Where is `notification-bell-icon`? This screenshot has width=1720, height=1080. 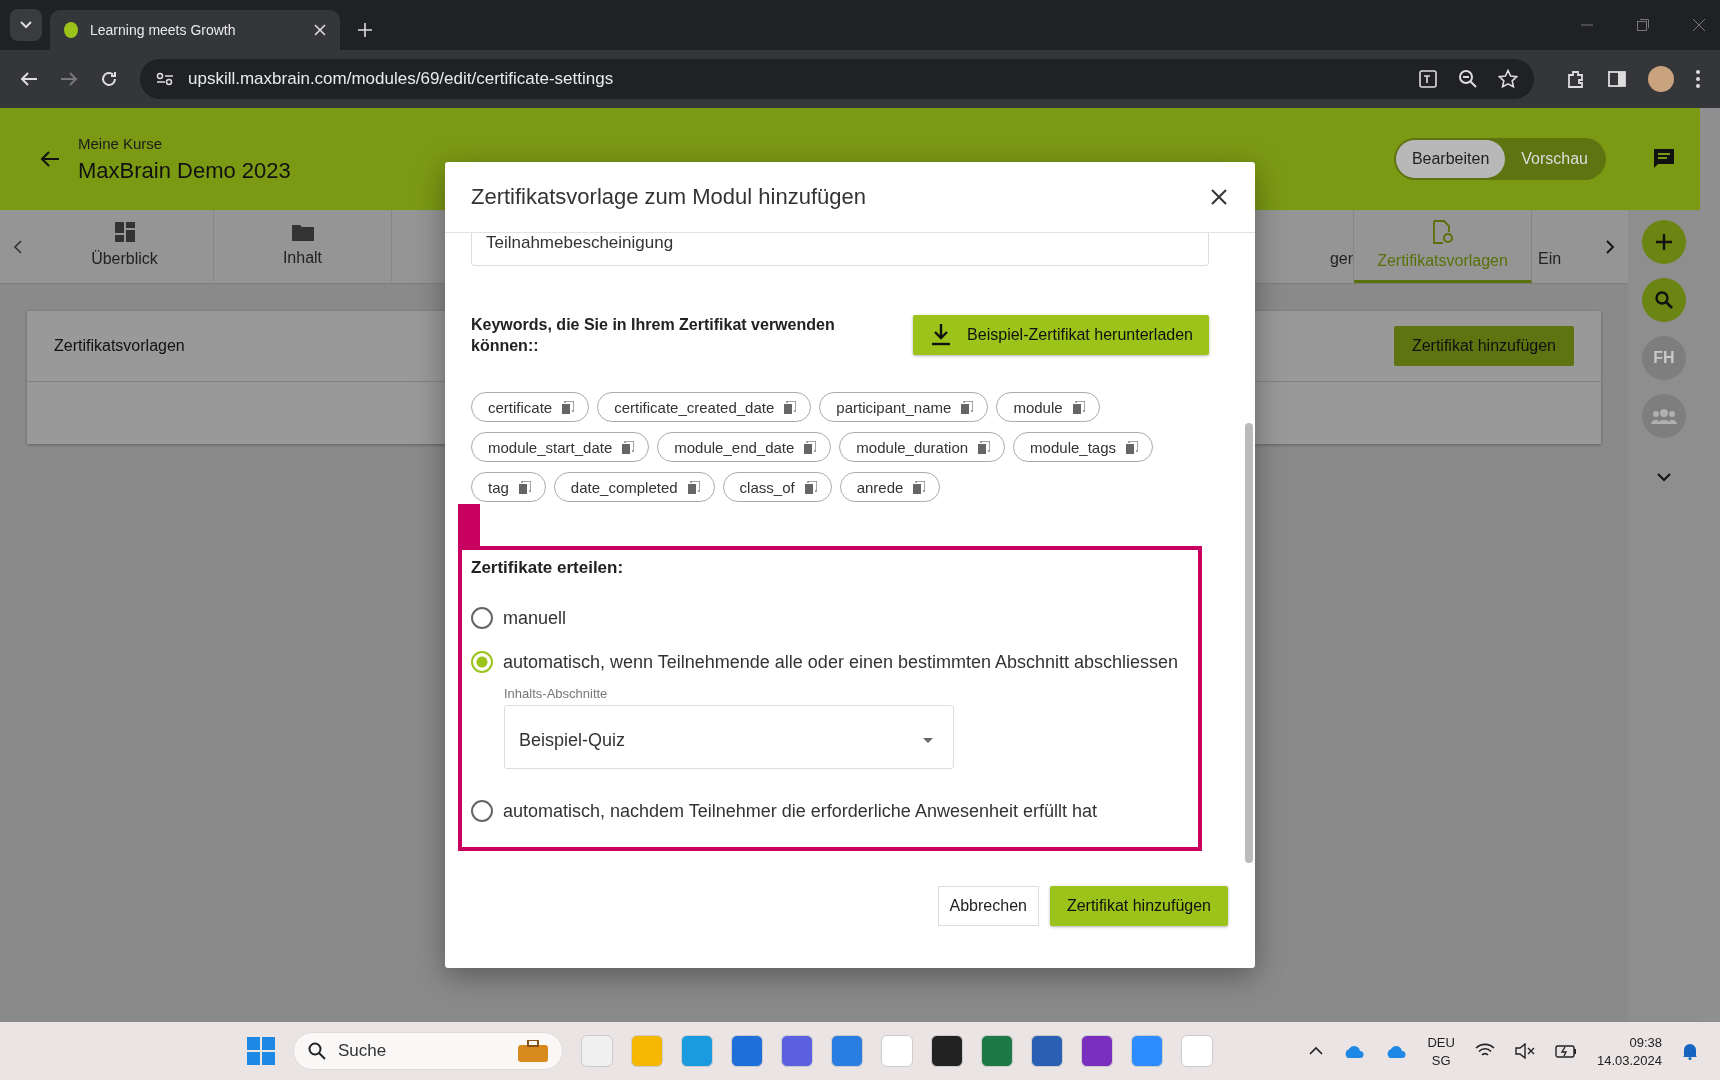 notification-bell-icon is located at coordinates (1690, 1051).